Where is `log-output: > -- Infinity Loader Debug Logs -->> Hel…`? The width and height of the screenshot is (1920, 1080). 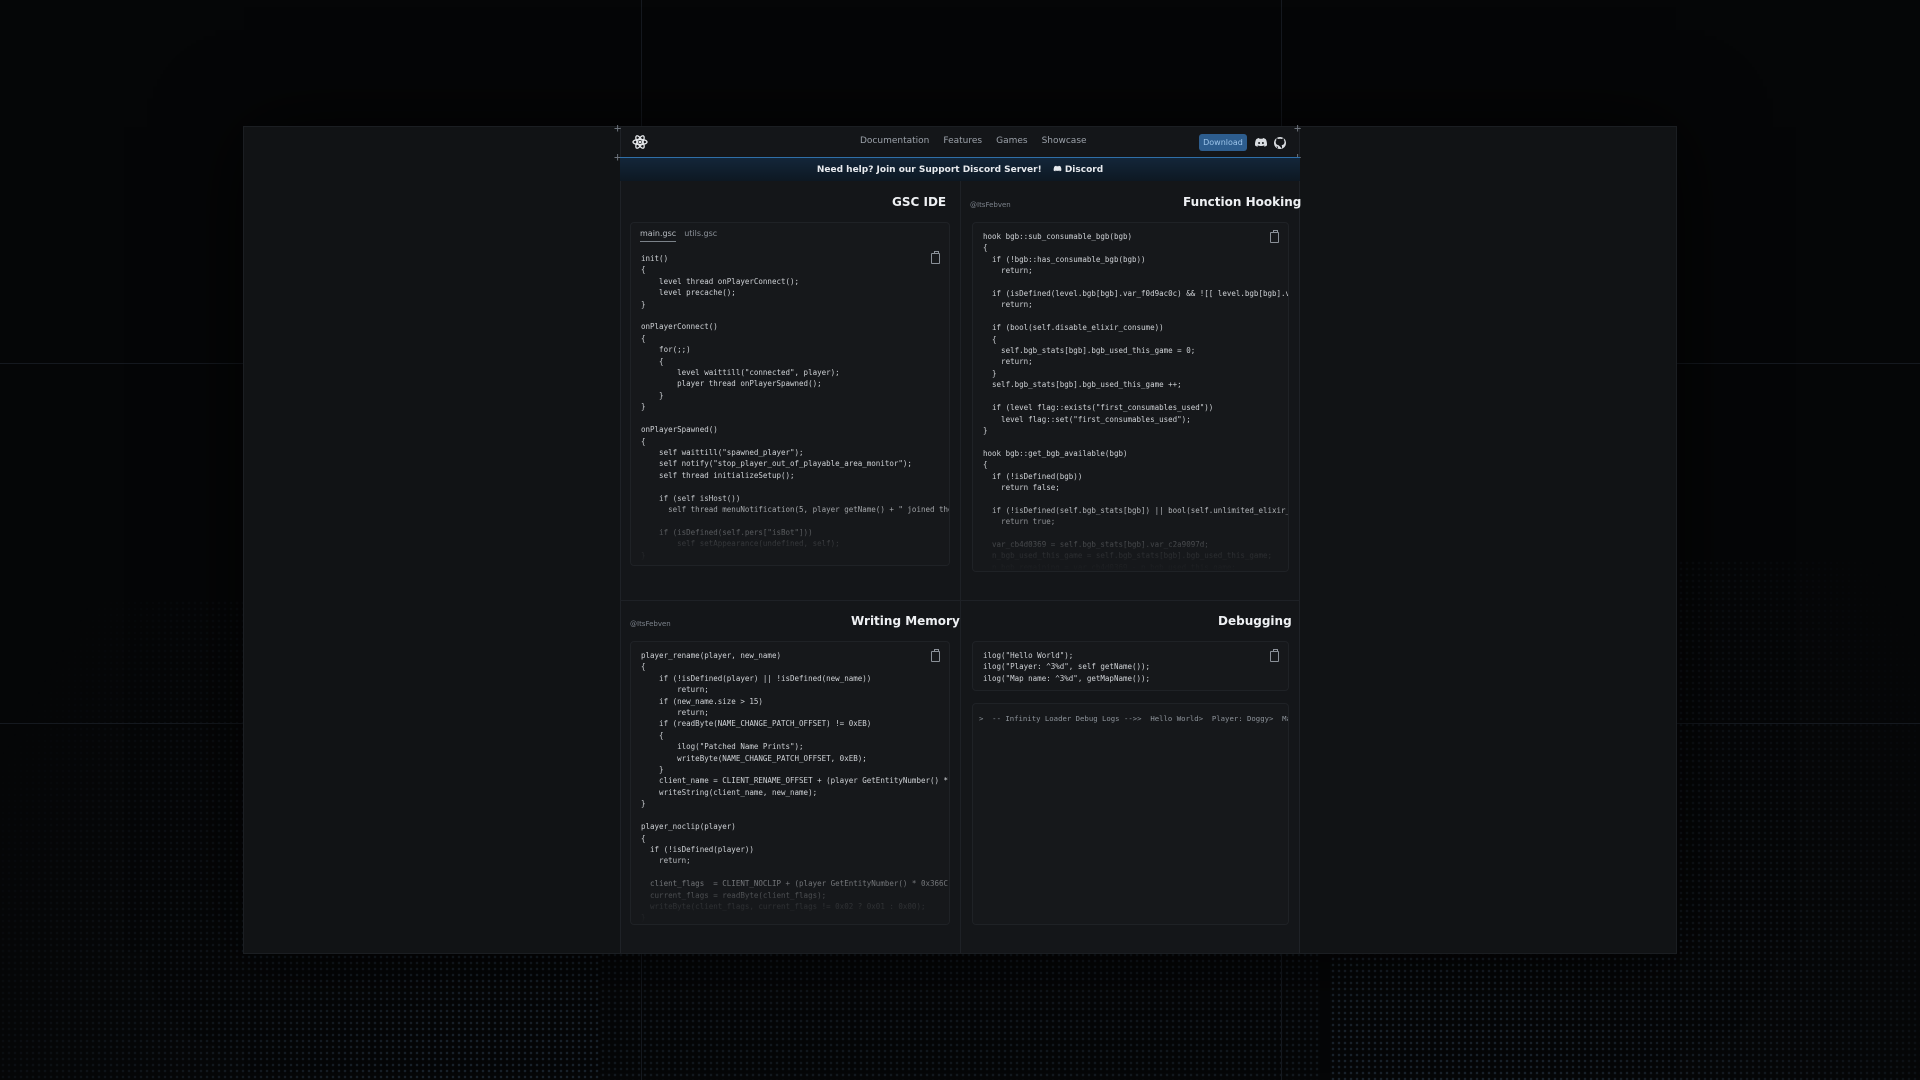
log-output: > -- Infinity Loader Debug Logs -->> Hel… is located at coordinates (1130, 719).